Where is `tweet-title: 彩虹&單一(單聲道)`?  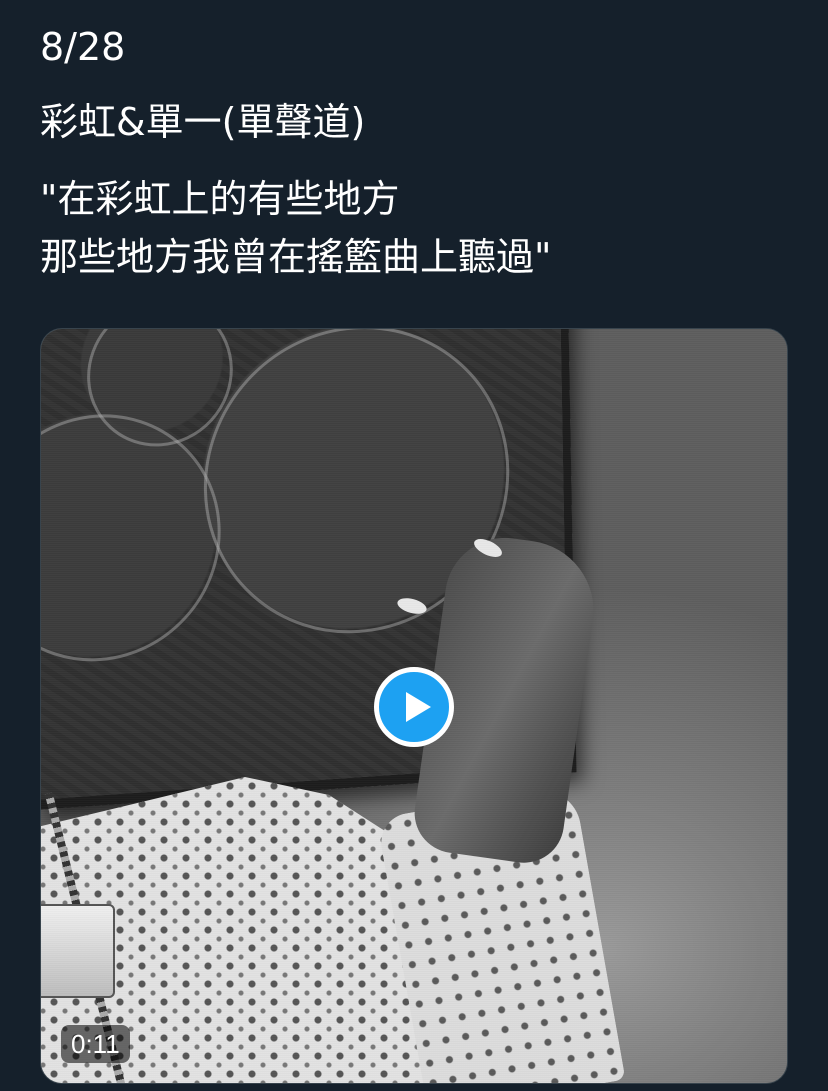
tweet-title: 彩虹&單一(單聲道) is located at coordinates (203, 122).